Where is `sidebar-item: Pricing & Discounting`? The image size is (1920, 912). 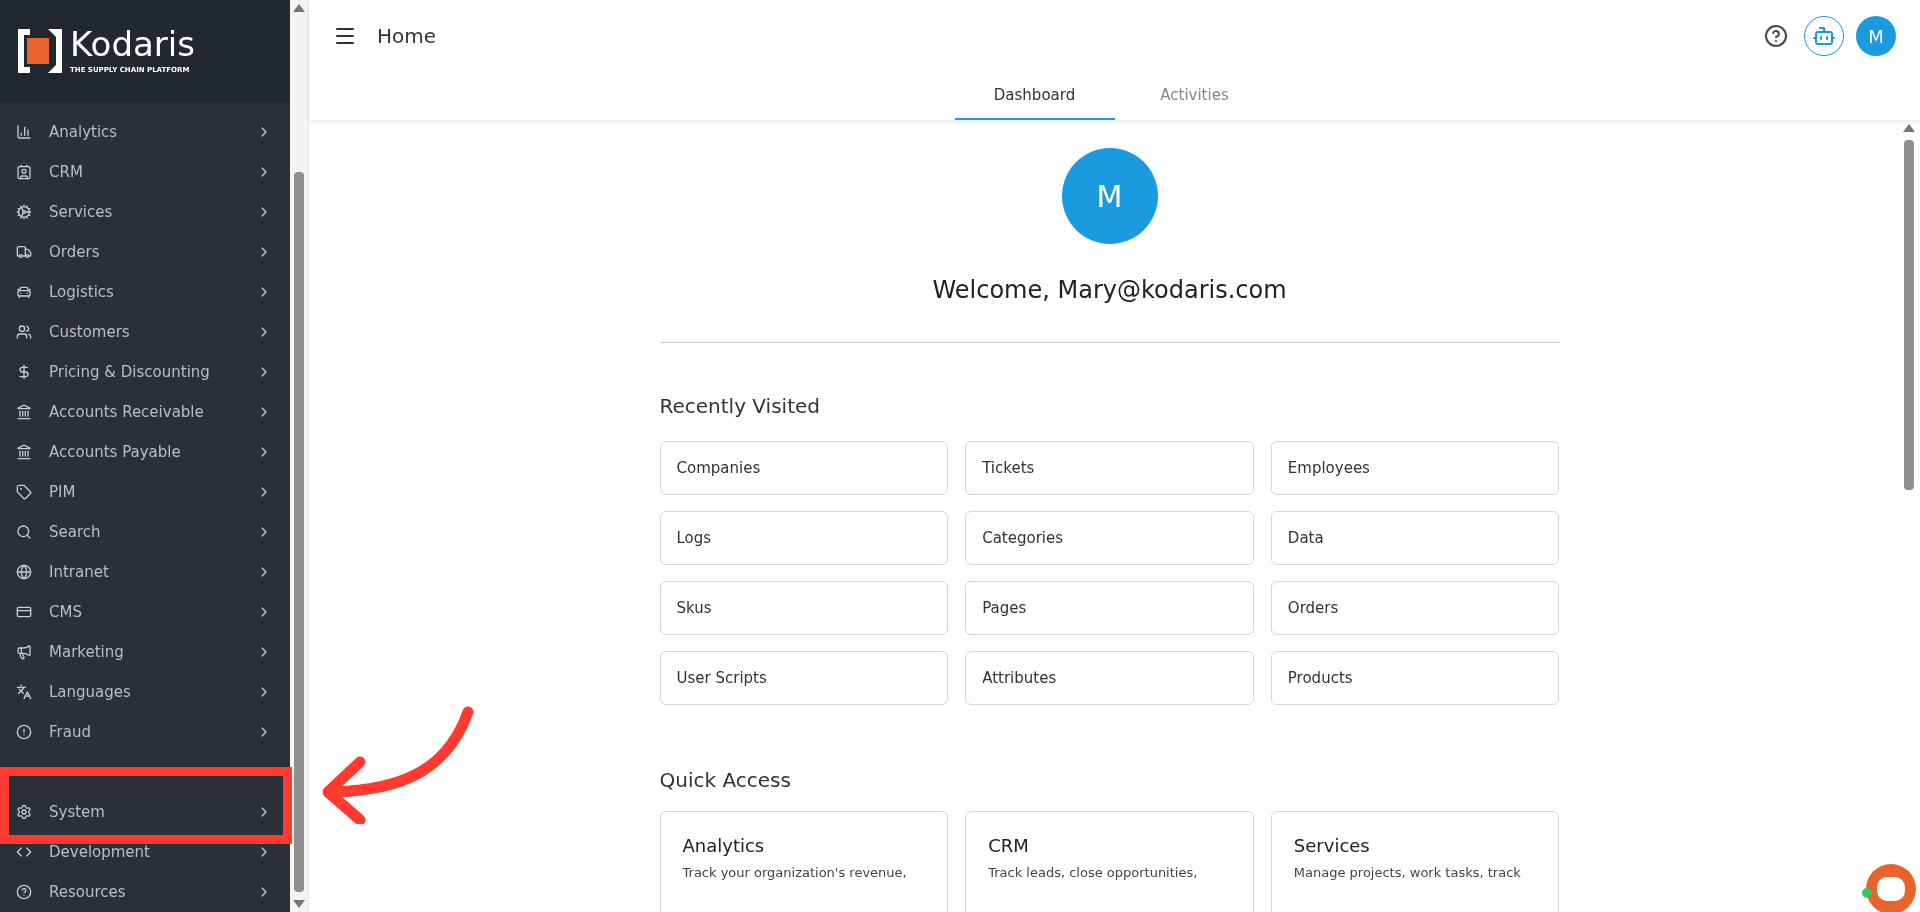 sidebar-item: Pricing & Discounting is located at coordinates (145, 372).